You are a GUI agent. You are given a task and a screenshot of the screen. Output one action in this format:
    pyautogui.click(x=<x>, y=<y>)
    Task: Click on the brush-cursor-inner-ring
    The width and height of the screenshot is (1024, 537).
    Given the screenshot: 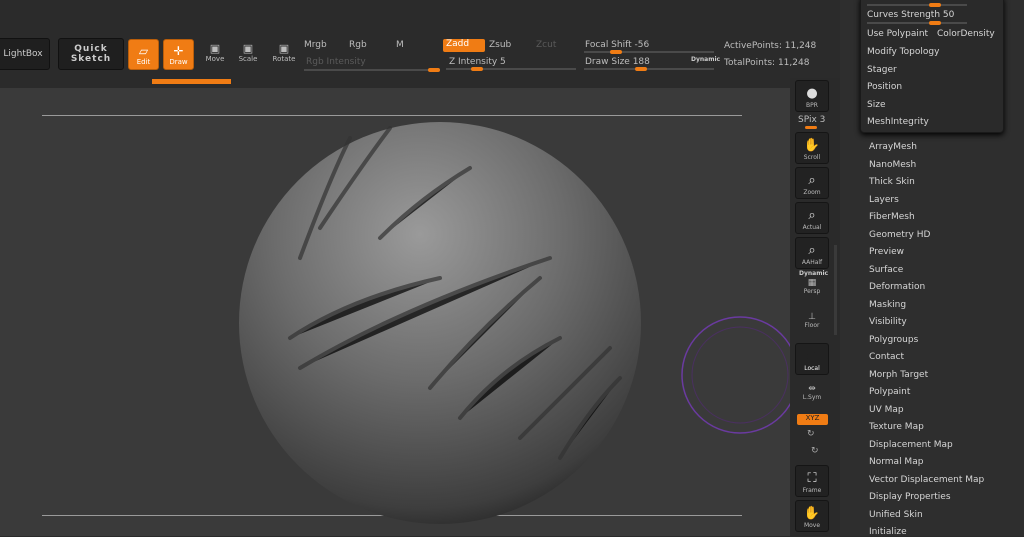 What is the action you would take?
    pyautogui.click(x=740, y=375)
    